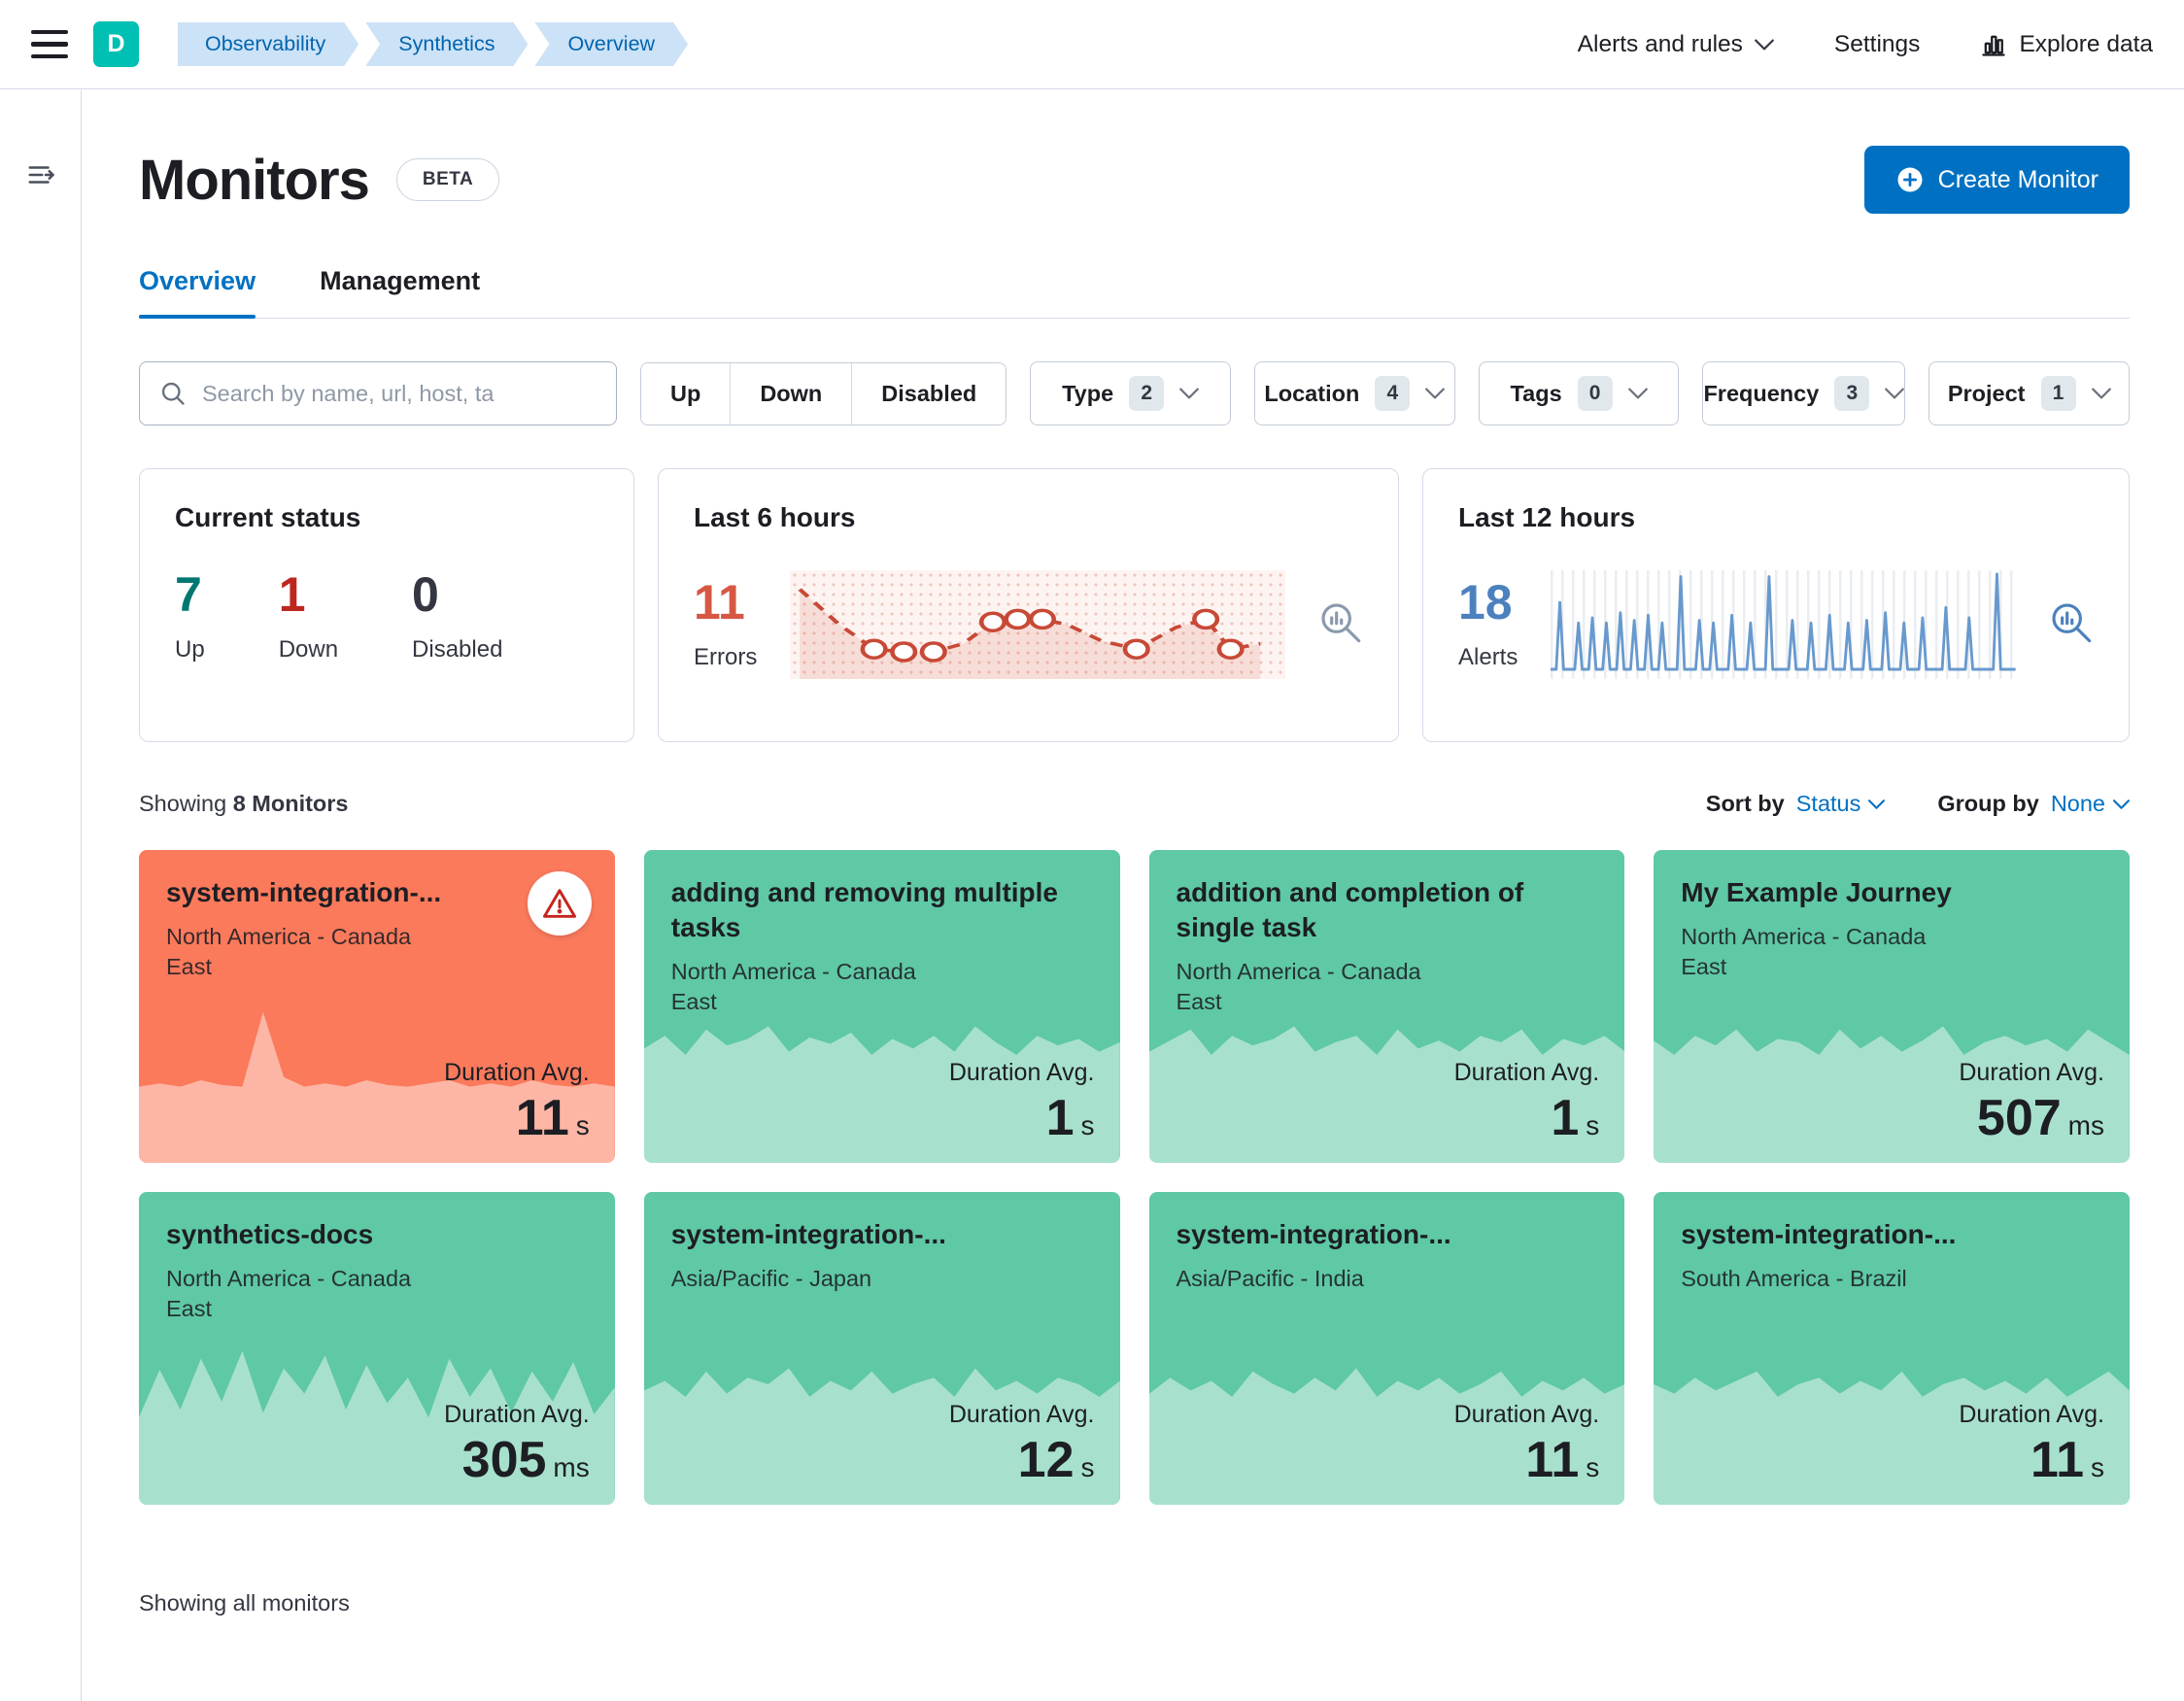  What do you see at coordinates (197, 292) in the screenshot?
I see `tab-overview: Overview` at bounding box center [197, 292].